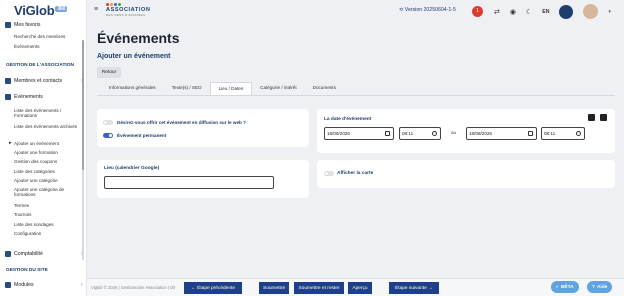 This screenshot has width=624, height=296. Describe the element at coordinates (96, 9) in the screenshot. I see `menu-icon: ≡` at that location.